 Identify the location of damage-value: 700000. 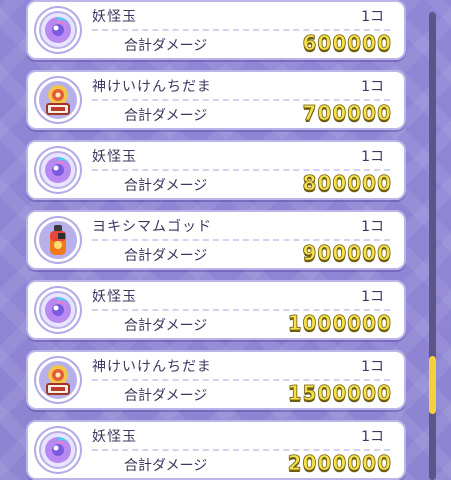
(347, 113).